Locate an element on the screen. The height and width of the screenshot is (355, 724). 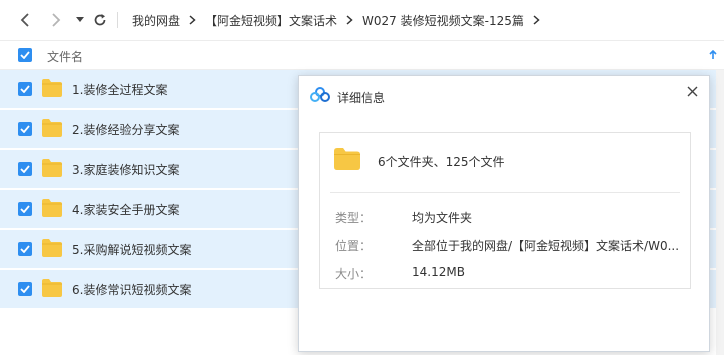
divider is located at coordinates (505, 192).